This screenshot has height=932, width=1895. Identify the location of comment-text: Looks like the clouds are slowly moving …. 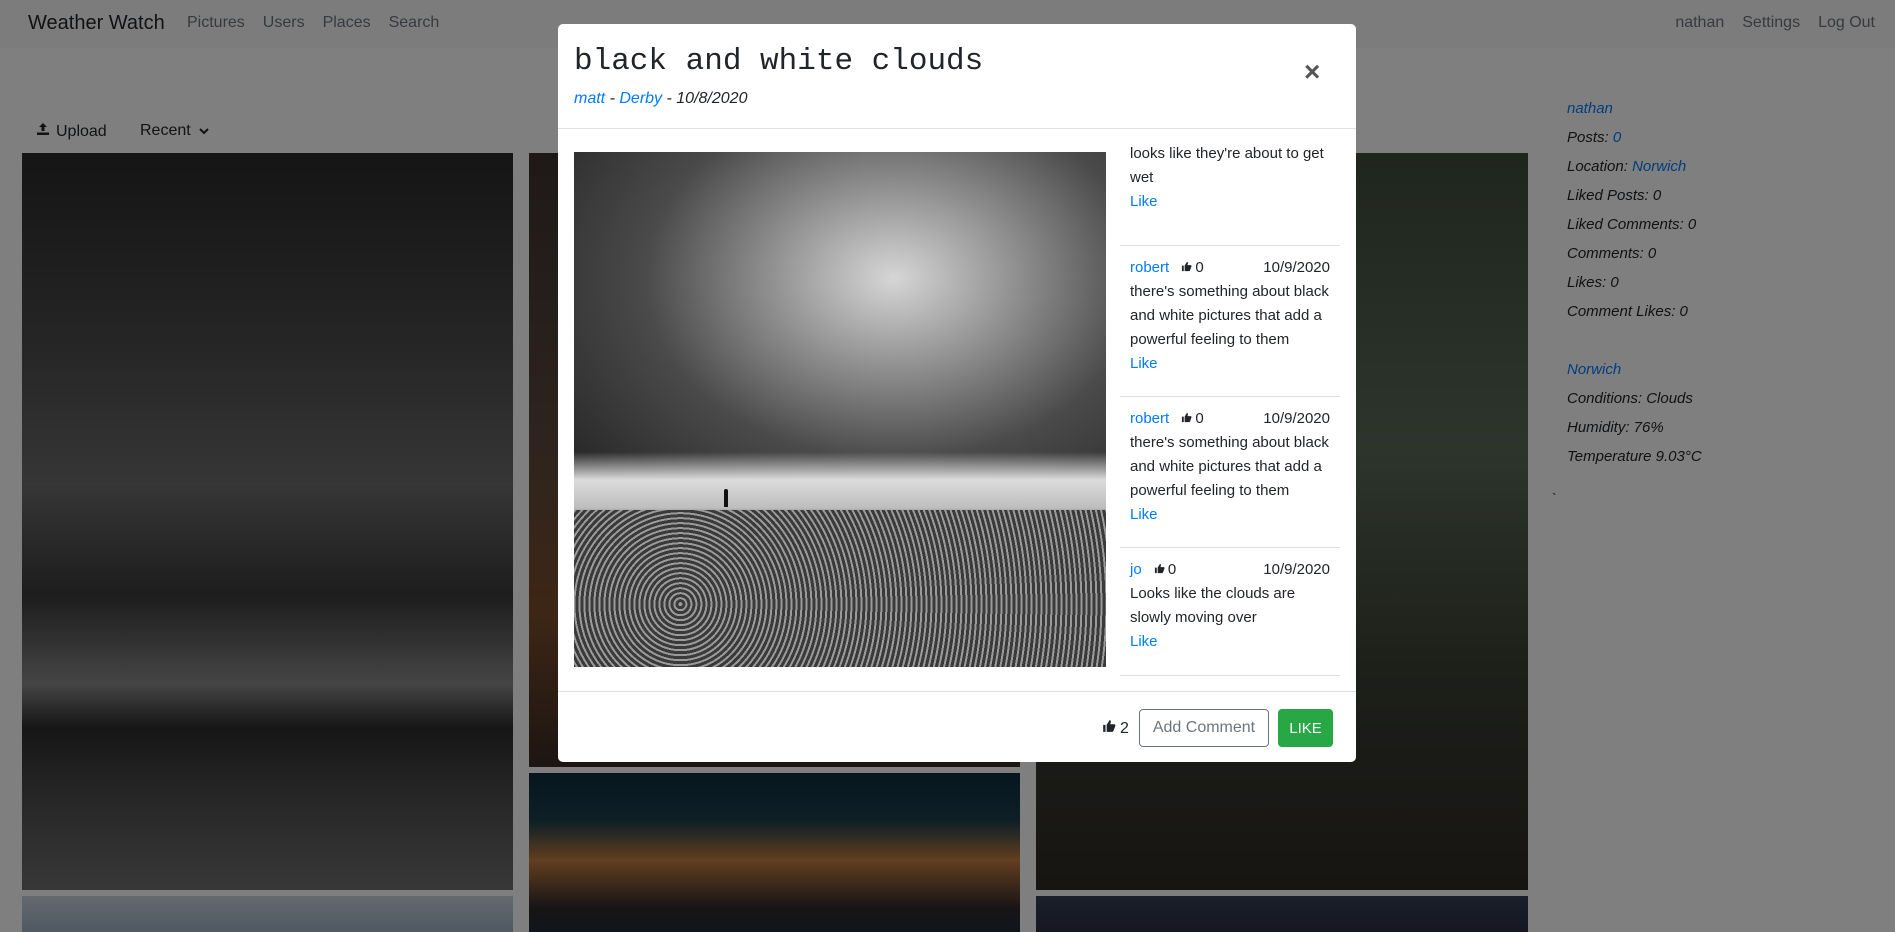
(1213, 605).